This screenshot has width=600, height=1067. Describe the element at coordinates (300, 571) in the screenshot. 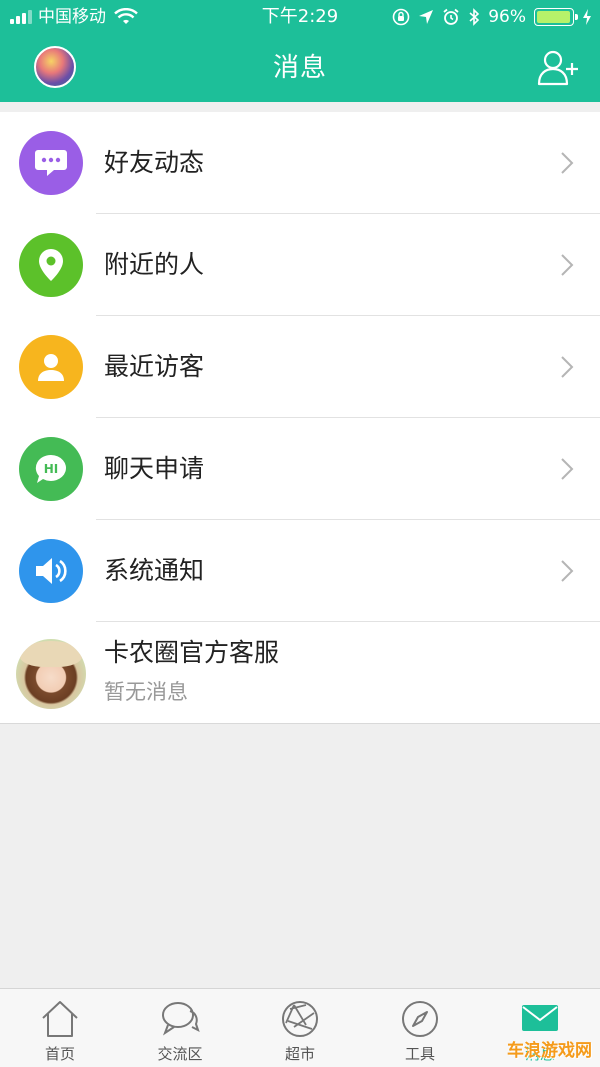

I see `list-item-system-notice: 系统通知` at that location.